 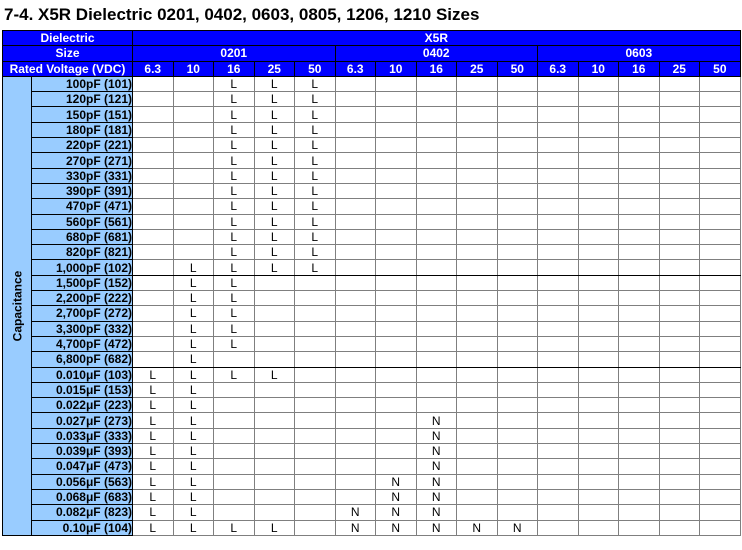 What do you see at coordinates (82, 481) in the screenshot?
I see `capacitance-value-label: 0.056μF (563)` at bounding box center [82, 481].